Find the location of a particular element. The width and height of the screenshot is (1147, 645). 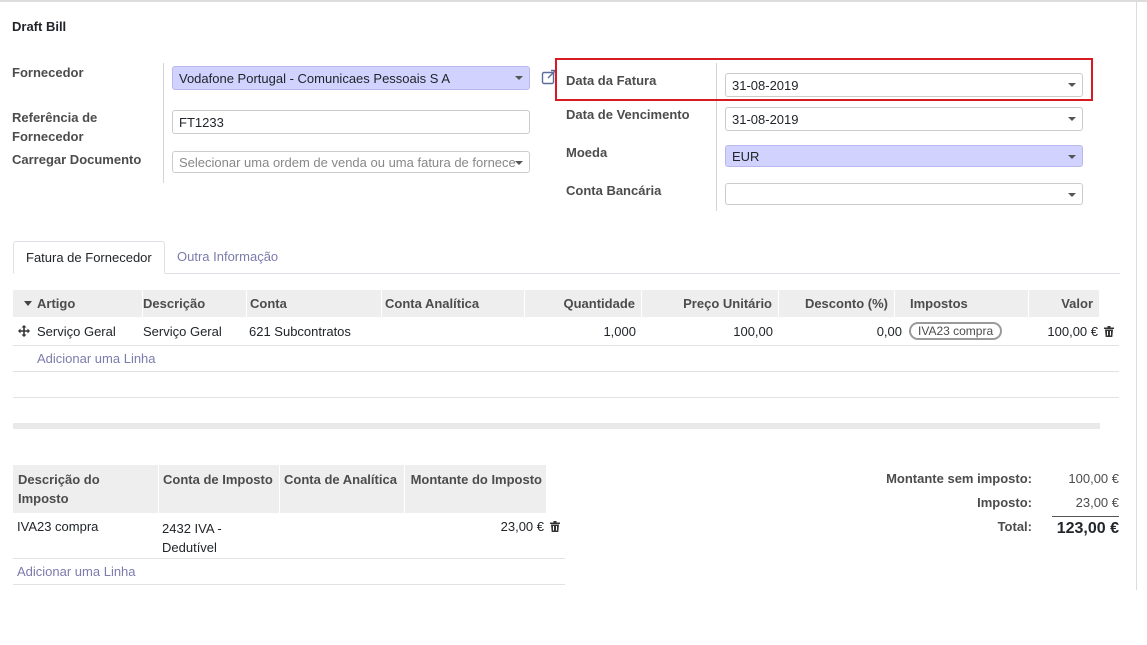

data-vencimento-label: Data de Vencimento is located at coordinates (628, 114).